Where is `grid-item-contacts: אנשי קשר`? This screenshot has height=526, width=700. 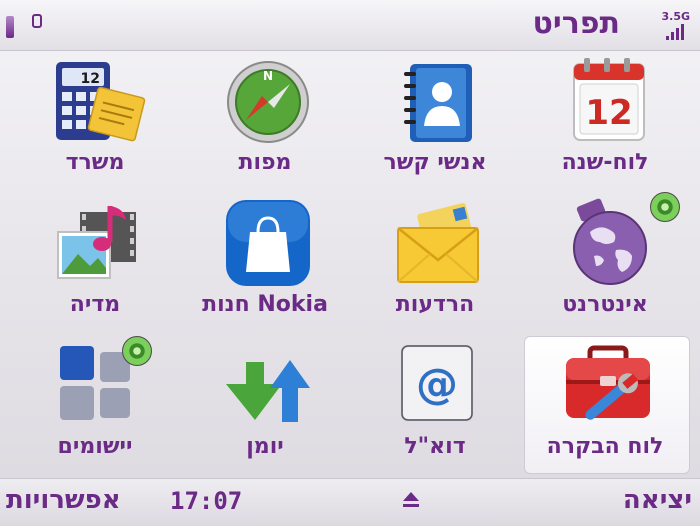 grid-item-contacts: אנשי קשר is located at coordinates (435, 121).